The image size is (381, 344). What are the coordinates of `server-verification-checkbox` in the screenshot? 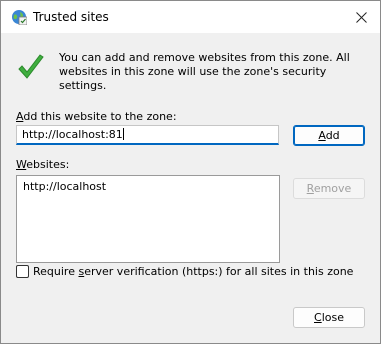 It's located at (22, 271).